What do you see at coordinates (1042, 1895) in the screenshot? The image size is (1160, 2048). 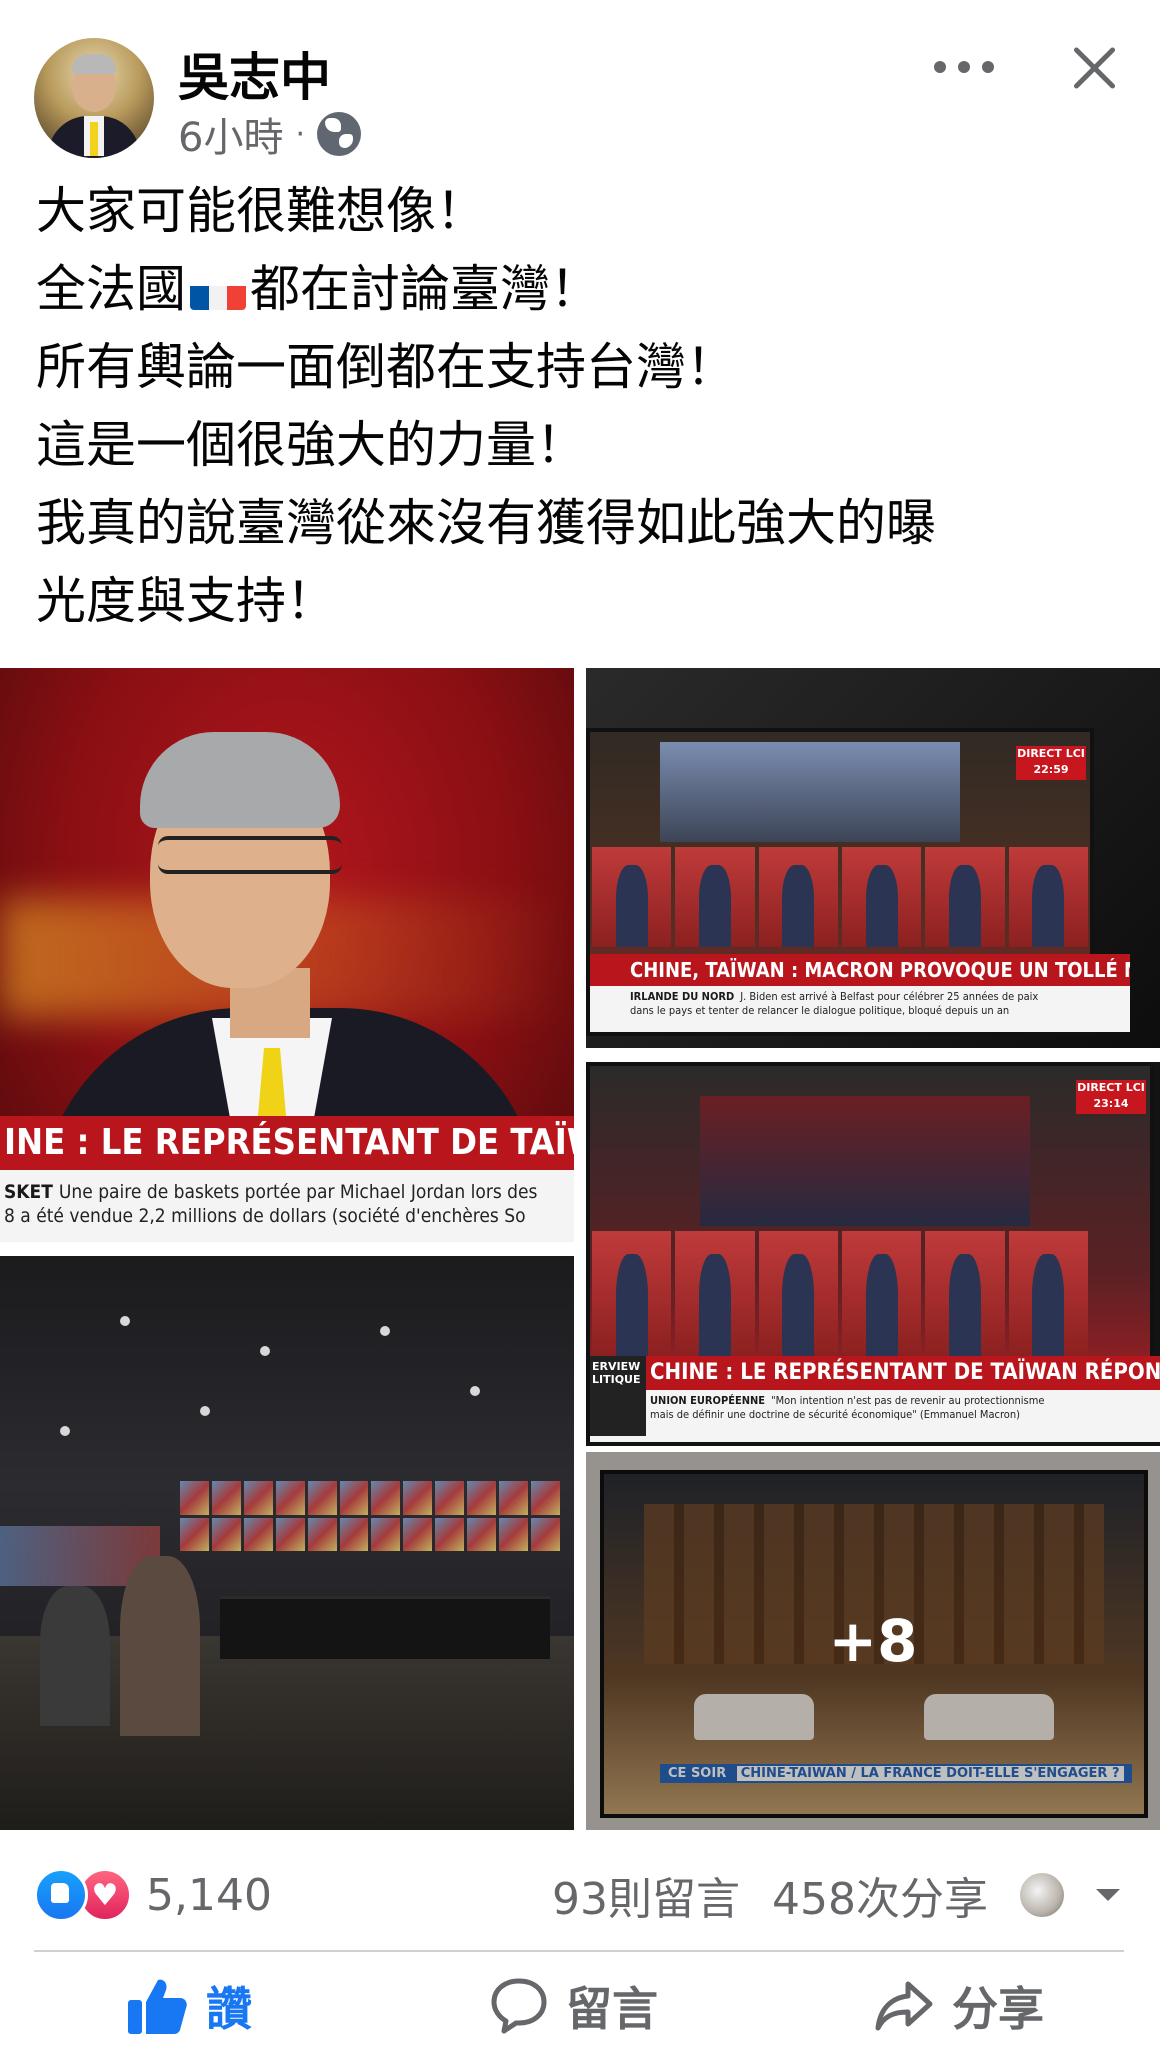 I see `viewer-avatar` at bounding box center [1042, 1895].